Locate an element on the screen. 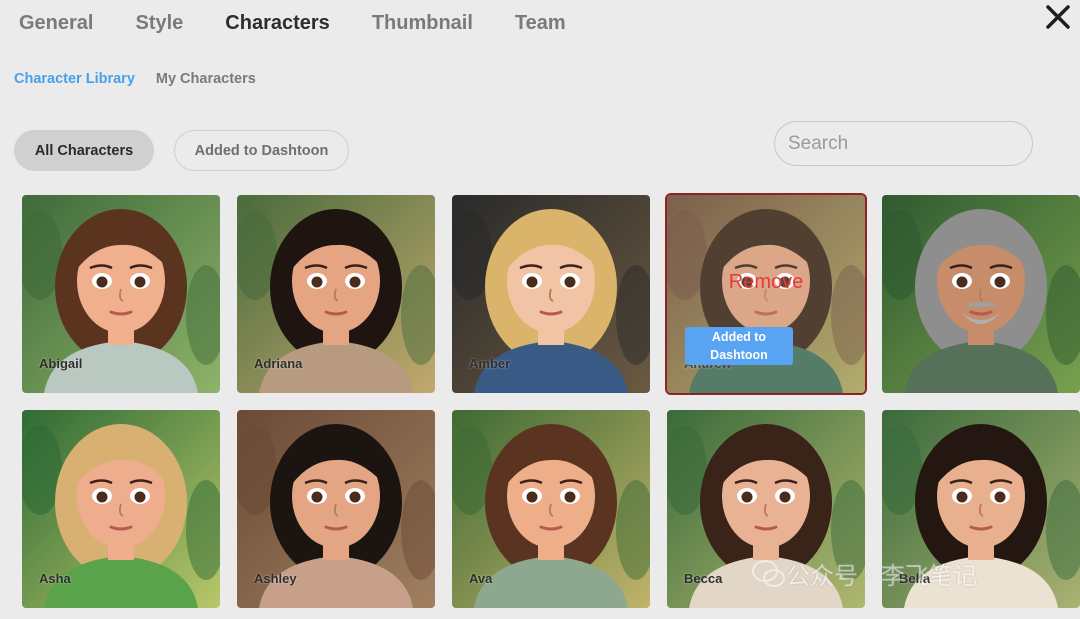  subtab-my-characters: My Characters is located at coordinates (206, 79).